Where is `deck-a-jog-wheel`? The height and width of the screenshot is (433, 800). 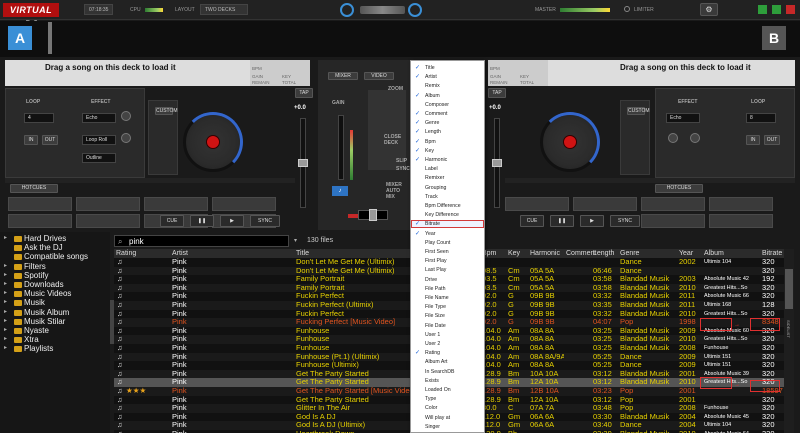 deck-a-jog-wheel is located at coordinates (213, 142).